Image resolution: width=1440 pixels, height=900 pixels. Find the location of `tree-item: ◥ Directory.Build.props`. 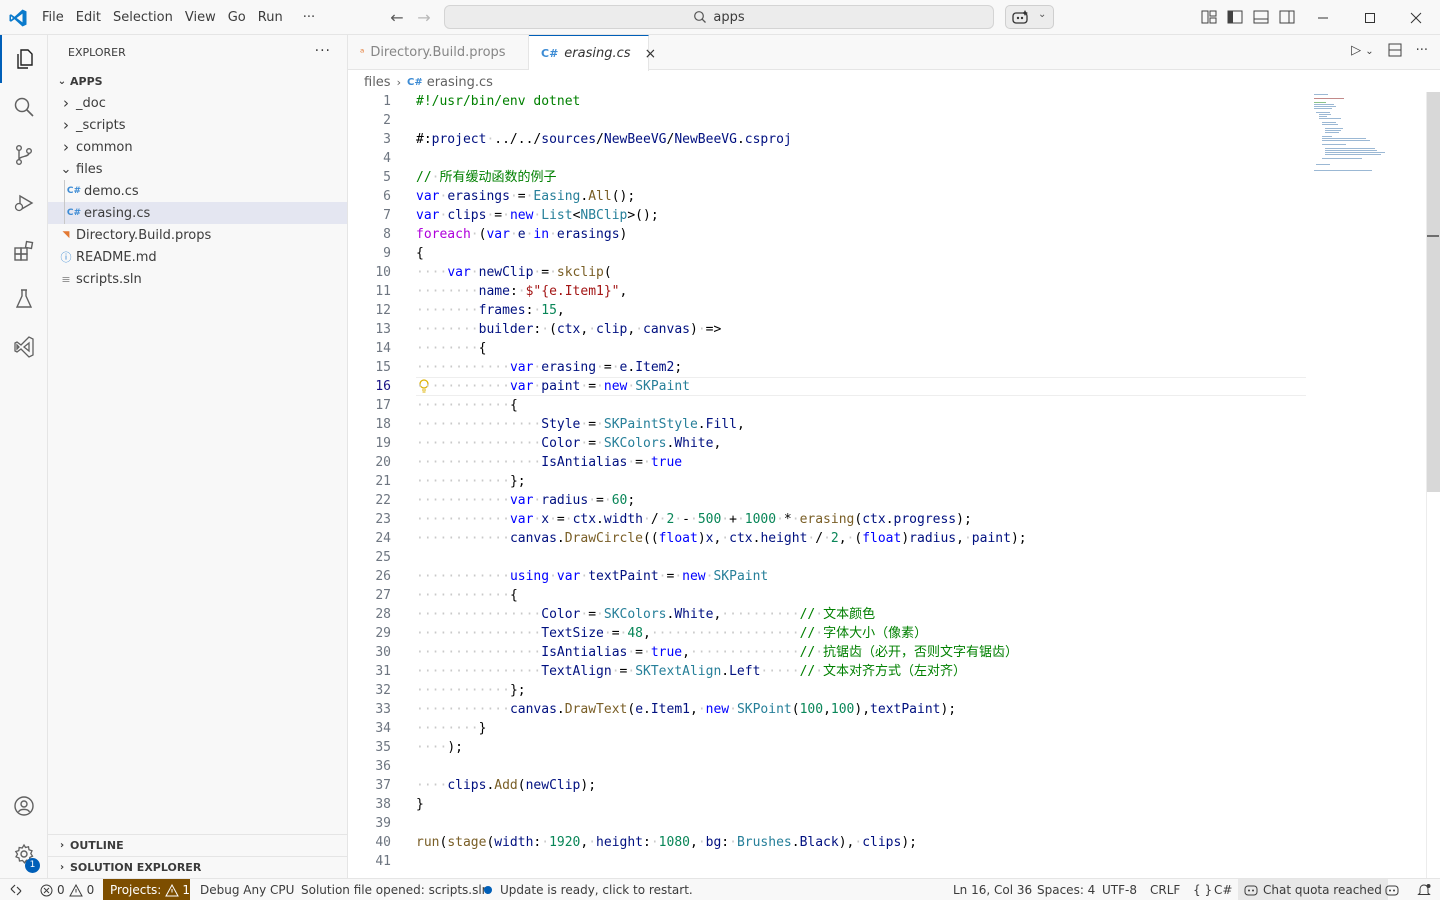

tree-item: ◥ Directory.Build.props is located at coordinates (197, 235).